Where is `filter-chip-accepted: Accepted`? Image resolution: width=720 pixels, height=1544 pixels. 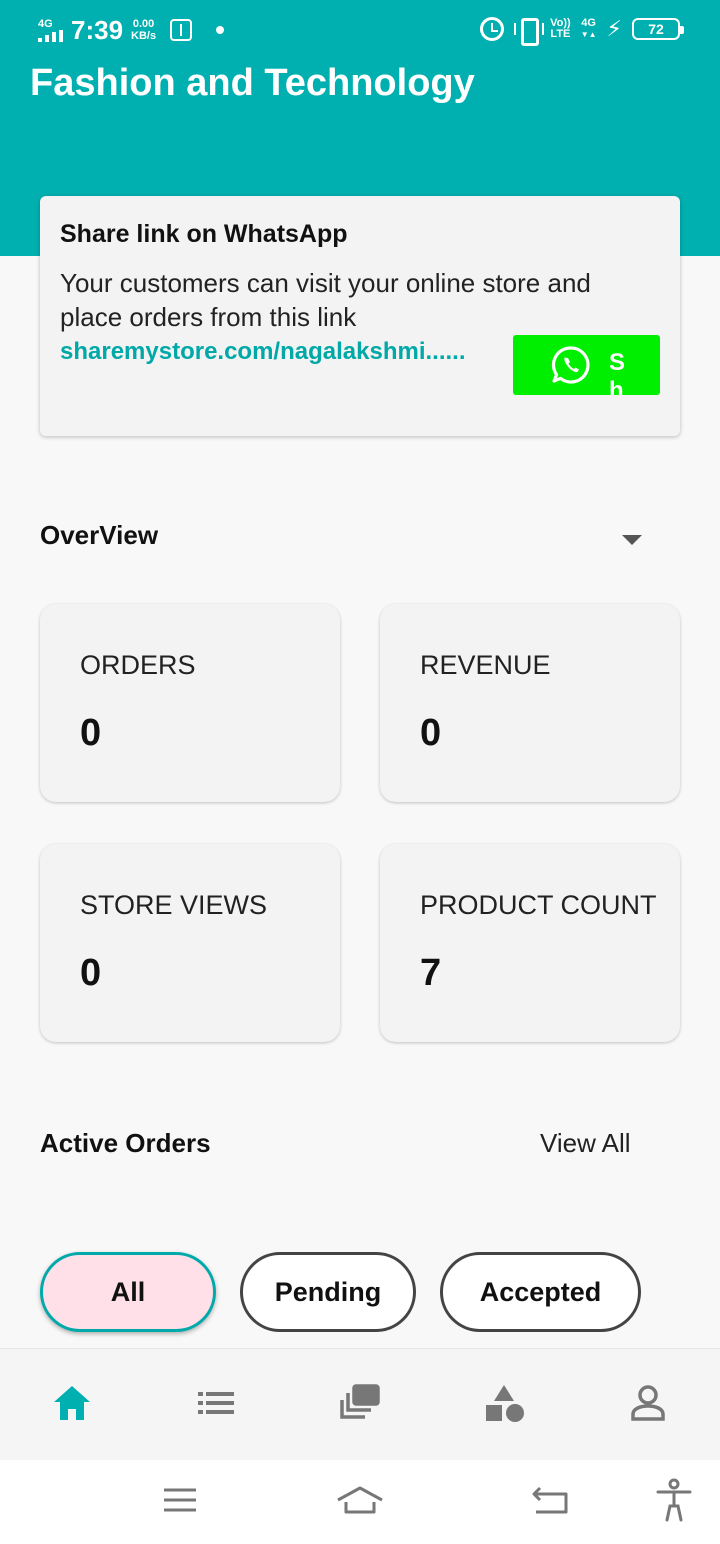
filter-chip-accepted: Accepted is located at coordinates (540, 1292).